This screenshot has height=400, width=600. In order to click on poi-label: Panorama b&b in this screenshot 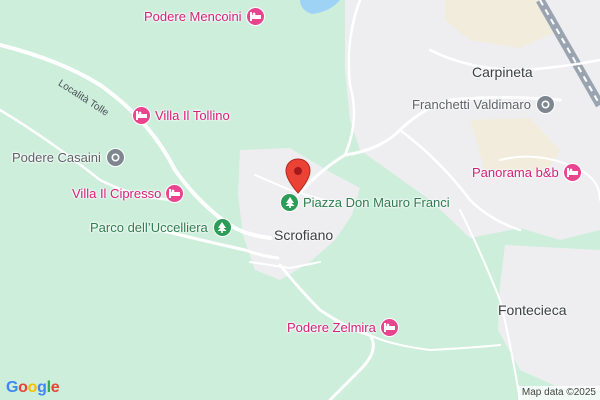, I will do `click(515, 172)`.